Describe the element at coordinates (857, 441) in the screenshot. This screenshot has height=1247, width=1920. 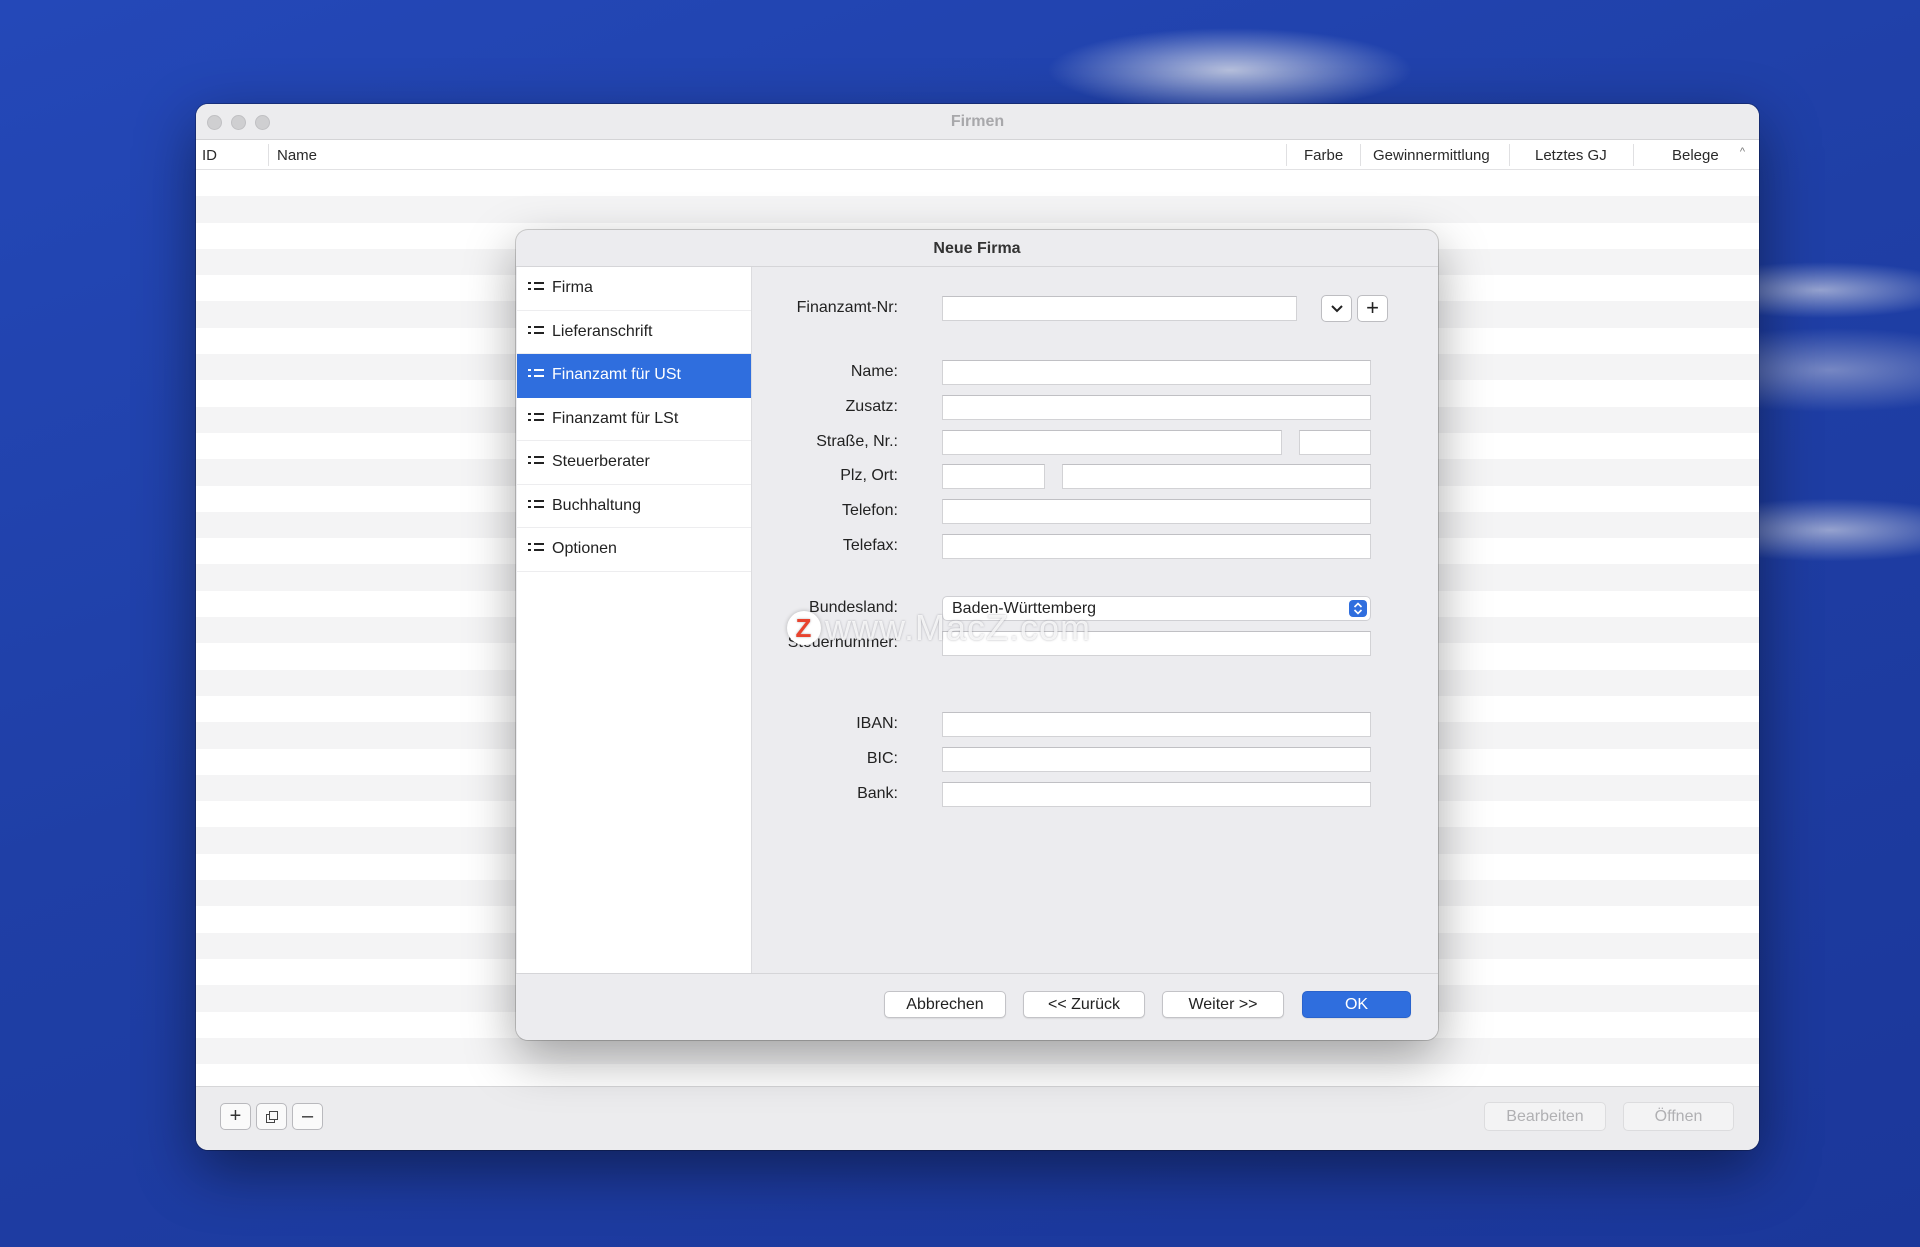
I see `strasse-label: Straße, Nr.:` at that location.